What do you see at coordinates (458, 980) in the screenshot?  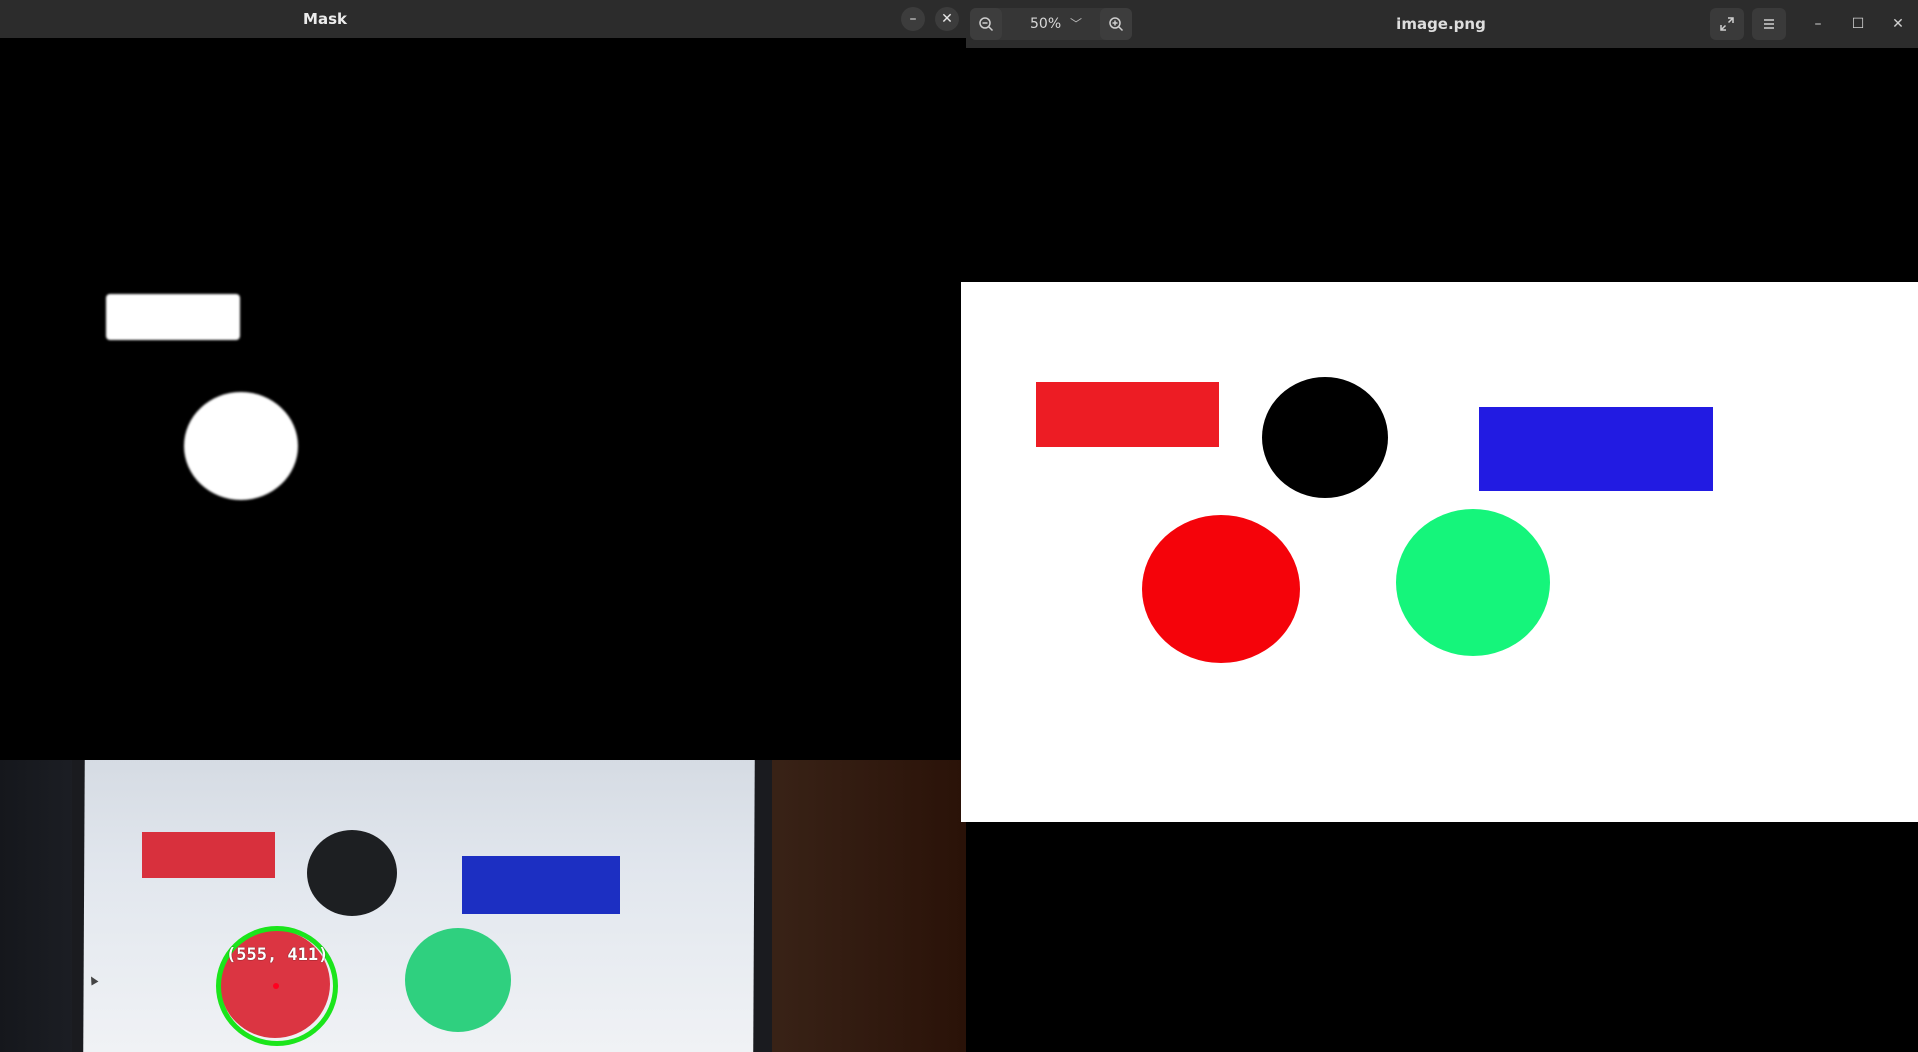 I see `camera-green-circle` at bounding box center [458, 980].